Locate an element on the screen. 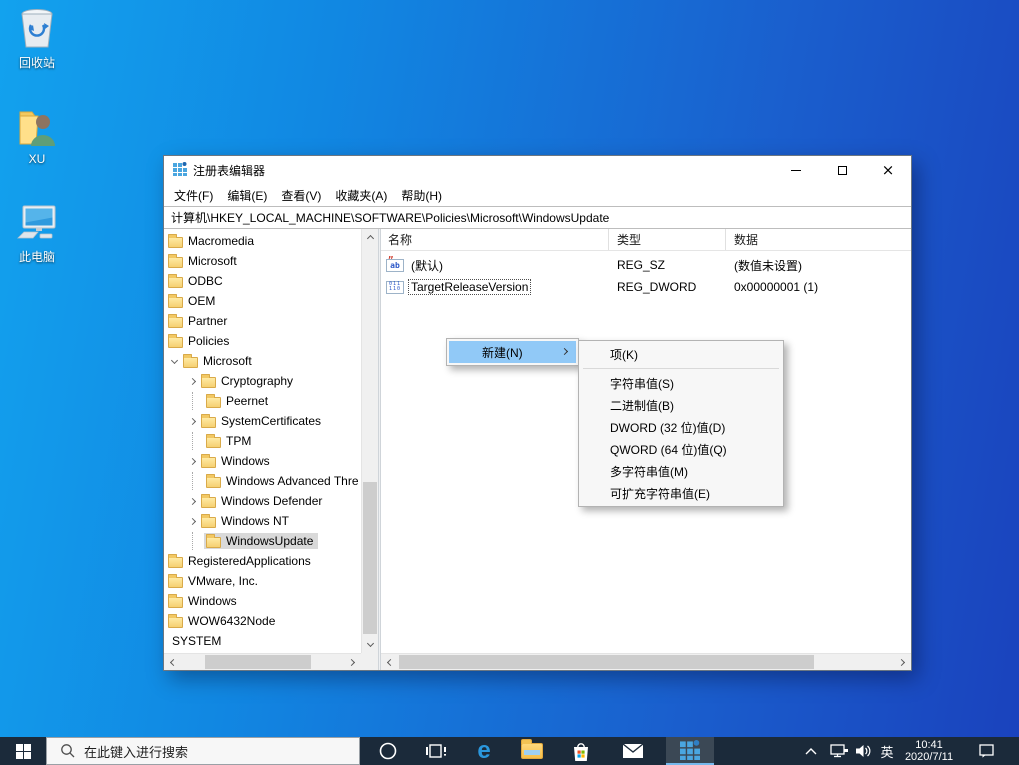  cortana-button is located at coordinates (388, 751).